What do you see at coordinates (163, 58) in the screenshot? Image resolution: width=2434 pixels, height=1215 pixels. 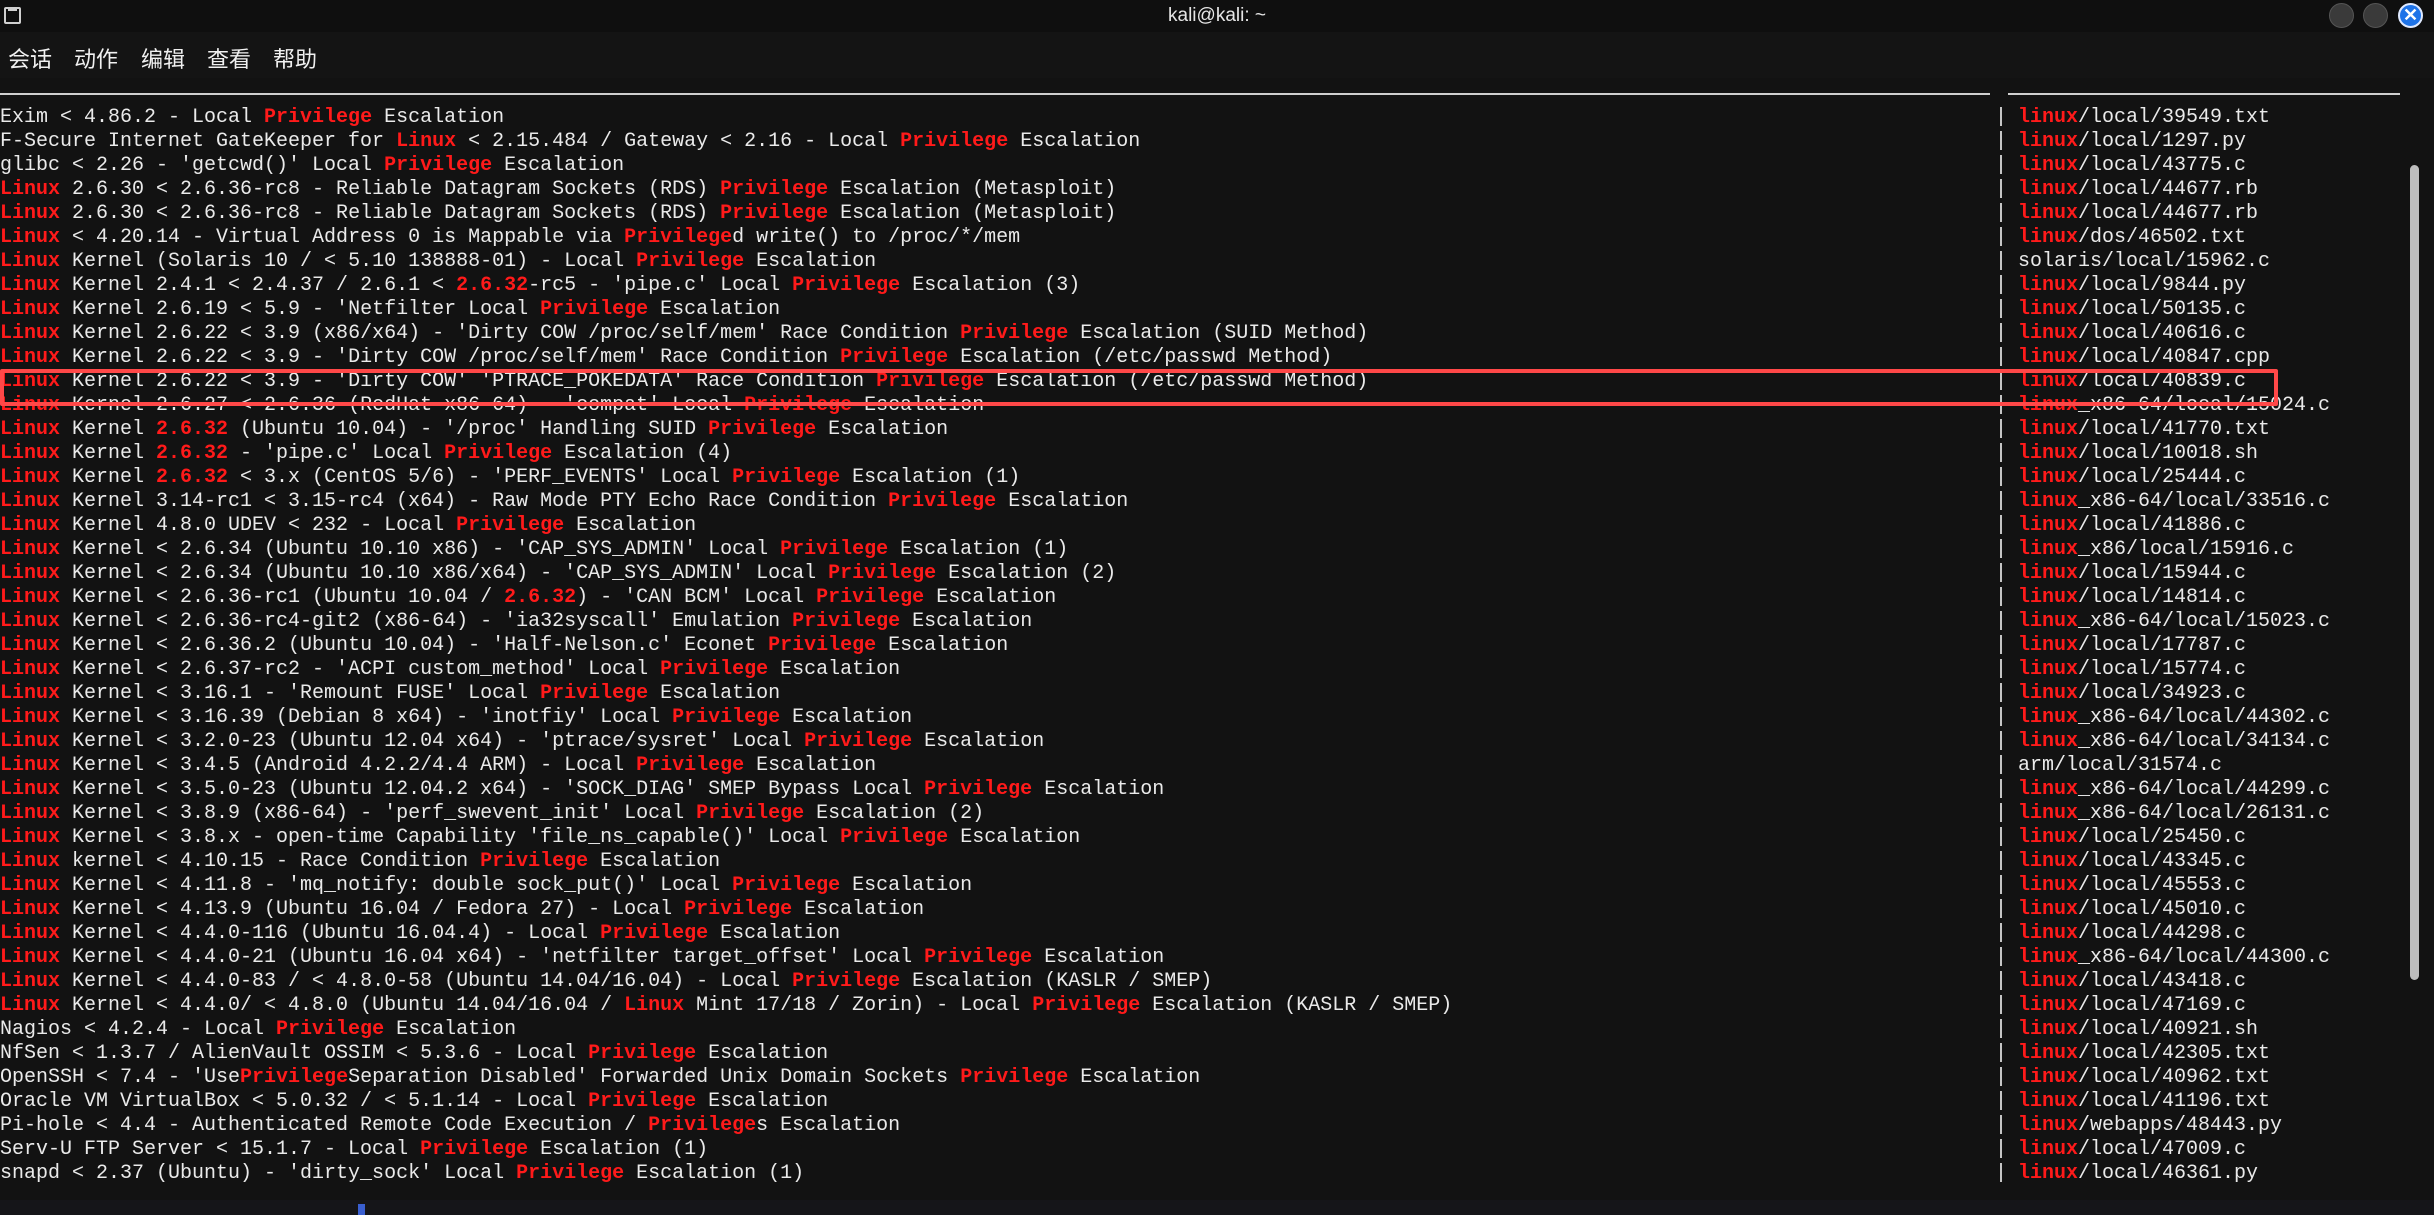 I see `menu-edit: 编辑` at bounding box center [163, 58].